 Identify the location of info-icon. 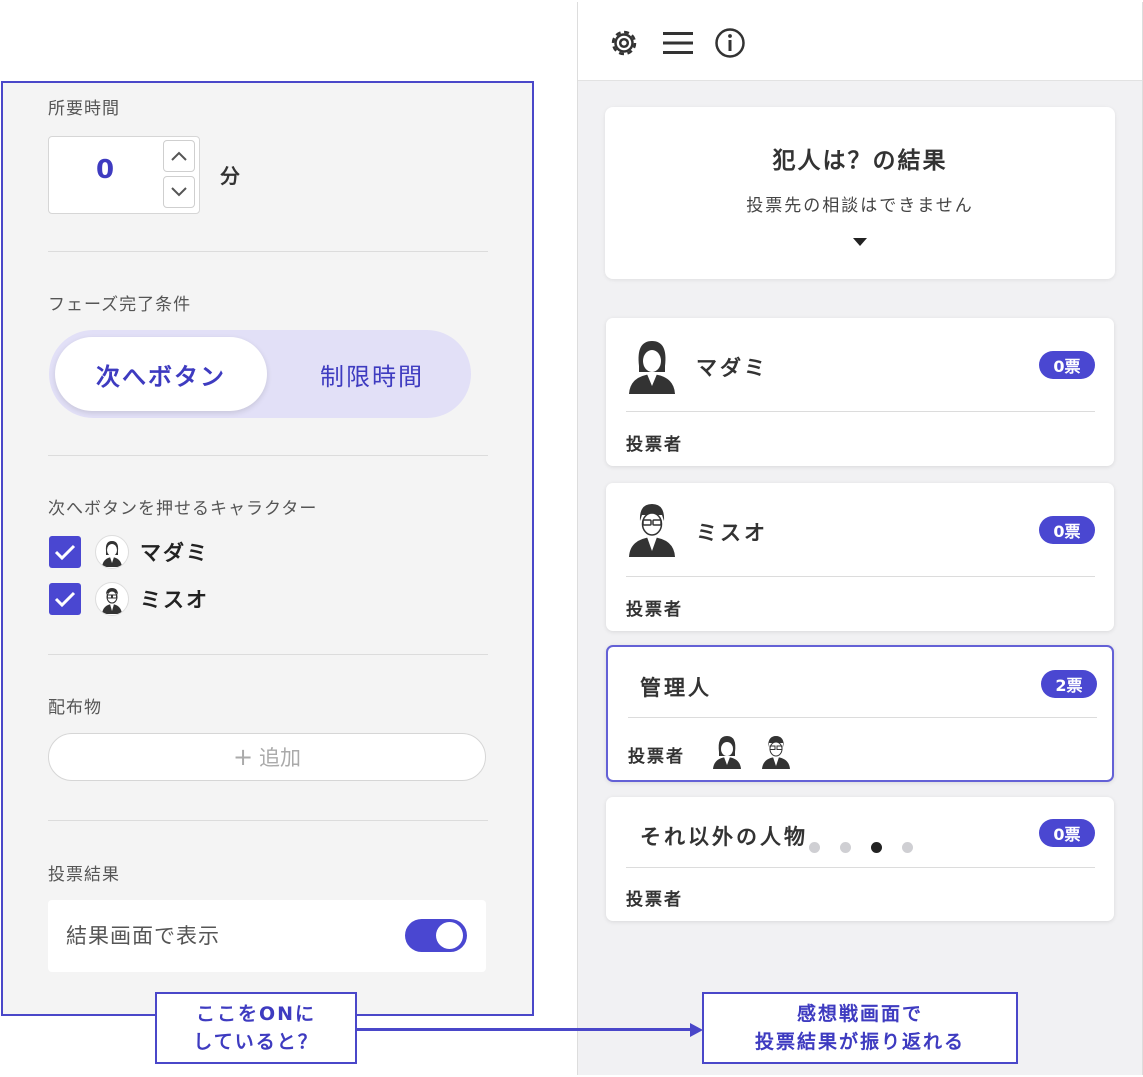
(730, 43).